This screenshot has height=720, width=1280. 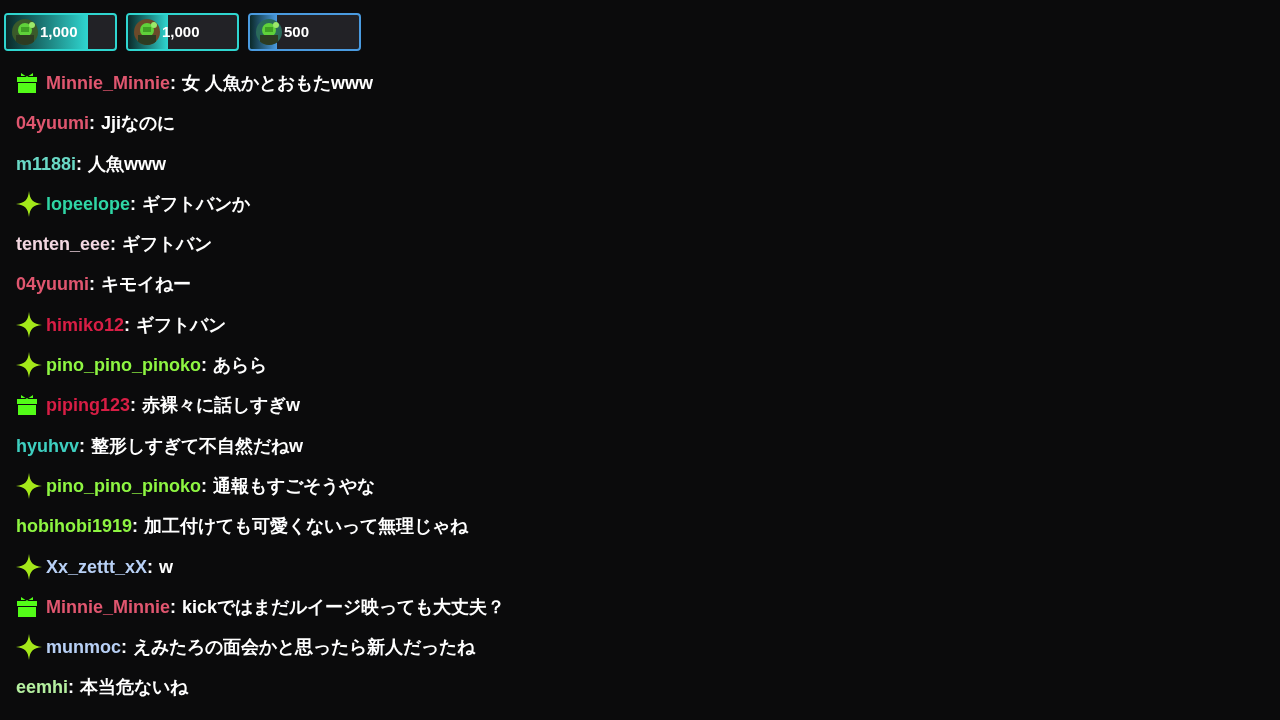 I want to click on message-text: えみたろの面会かと思ったら新人だったね, so click(x=304, y=648).